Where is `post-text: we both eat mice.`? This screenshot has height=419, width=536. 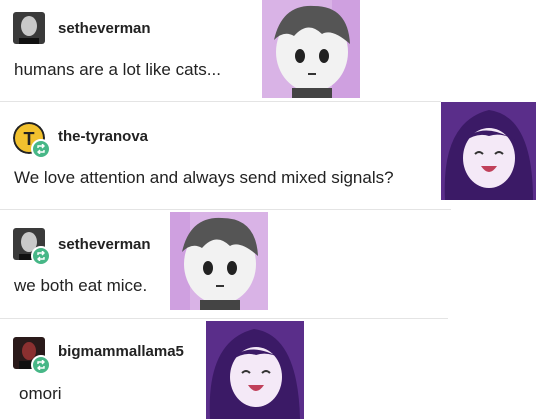
post-text: we both eat mice. is located at coordinates (81, 285).